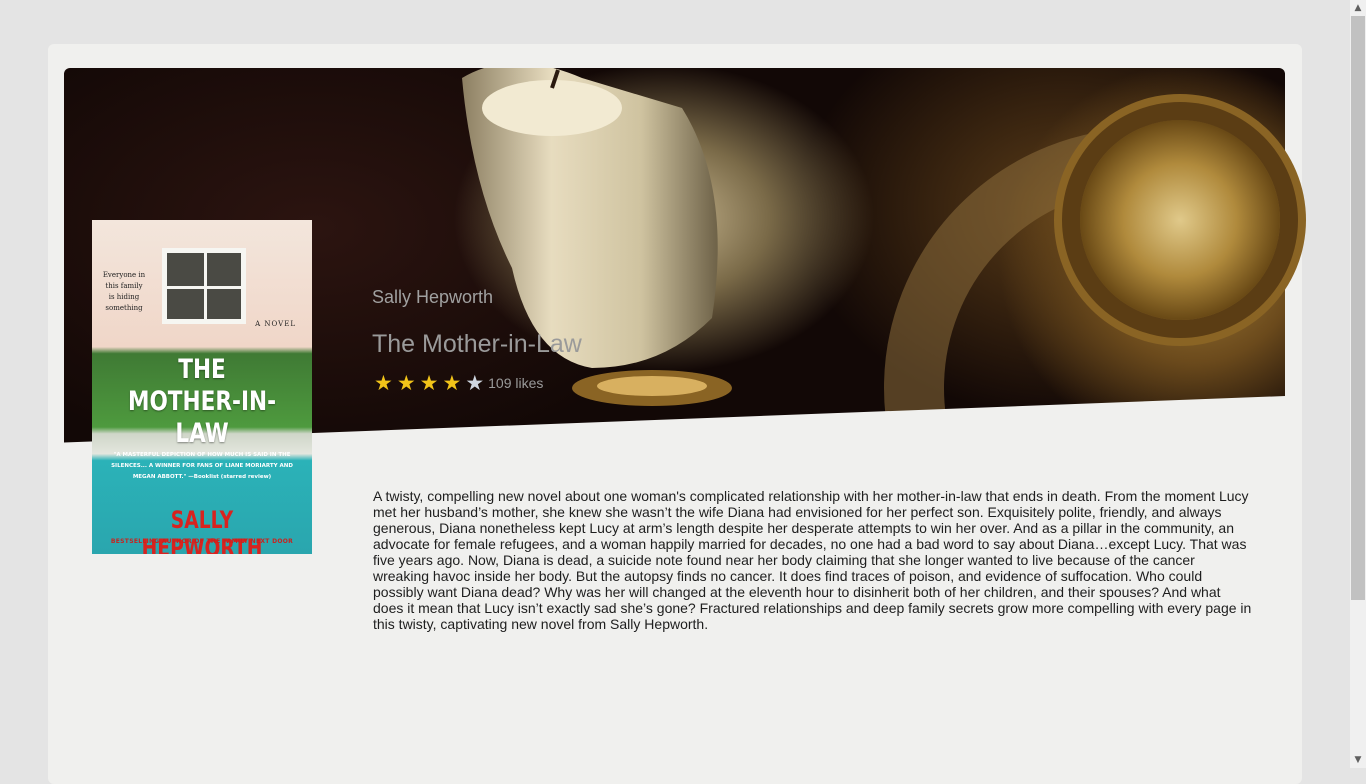  Describe the element at coordinates (204, 286) in the screenshot. I see `cover-window` at that location.